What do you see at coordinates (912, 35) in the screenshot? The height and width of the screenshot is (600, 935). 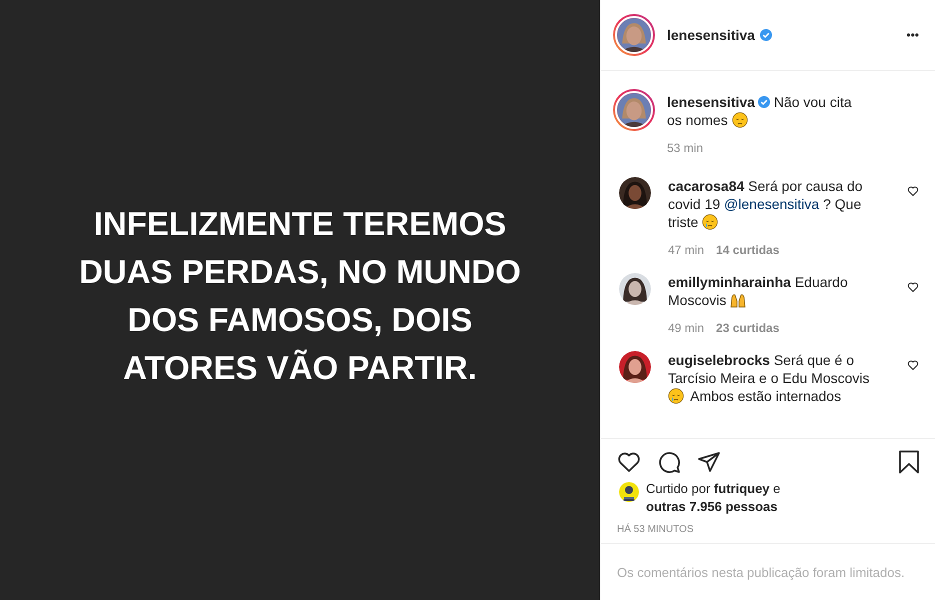 I see `more-options-button: •••` at bounding box center [912, 35].